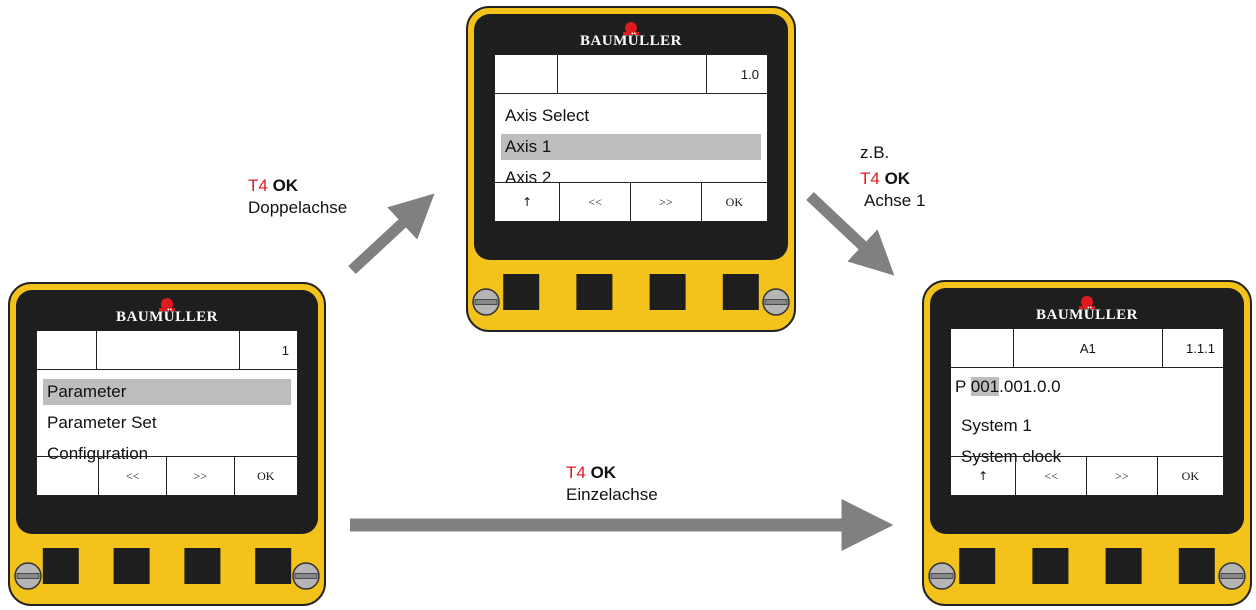  I want to click on screen-header: A1 1.1.1, so click(1087, 348).